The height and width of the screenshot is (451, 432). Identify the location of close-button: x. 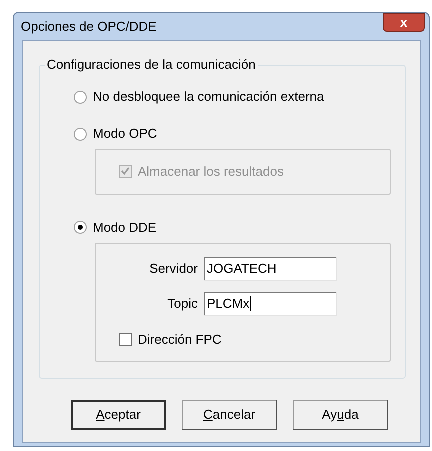
(404, 22).